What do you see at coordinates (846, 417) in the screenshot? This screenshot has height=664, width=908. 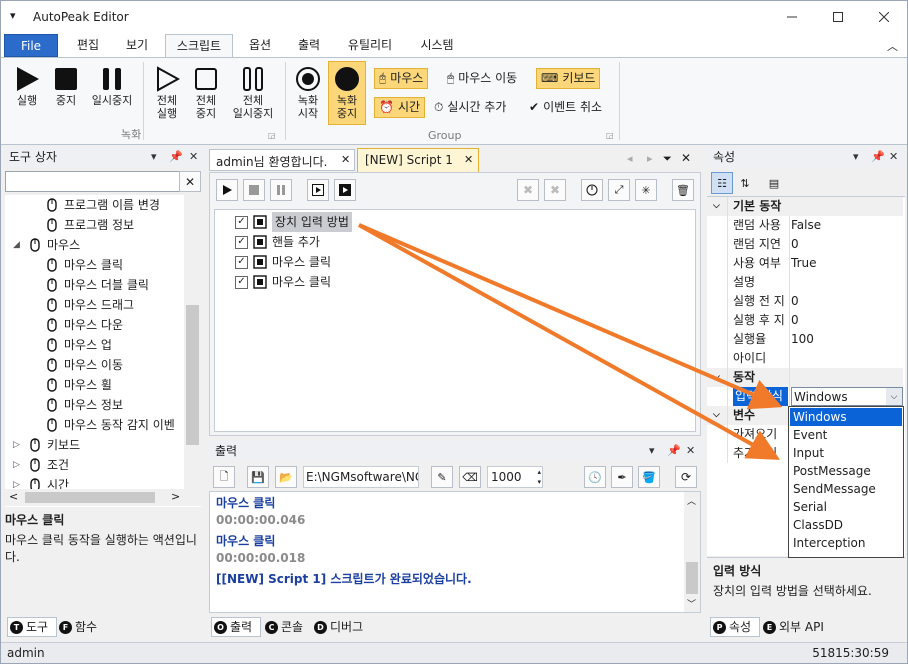 I see `dropdown-option: Windows` at bounding box center [846, 417].